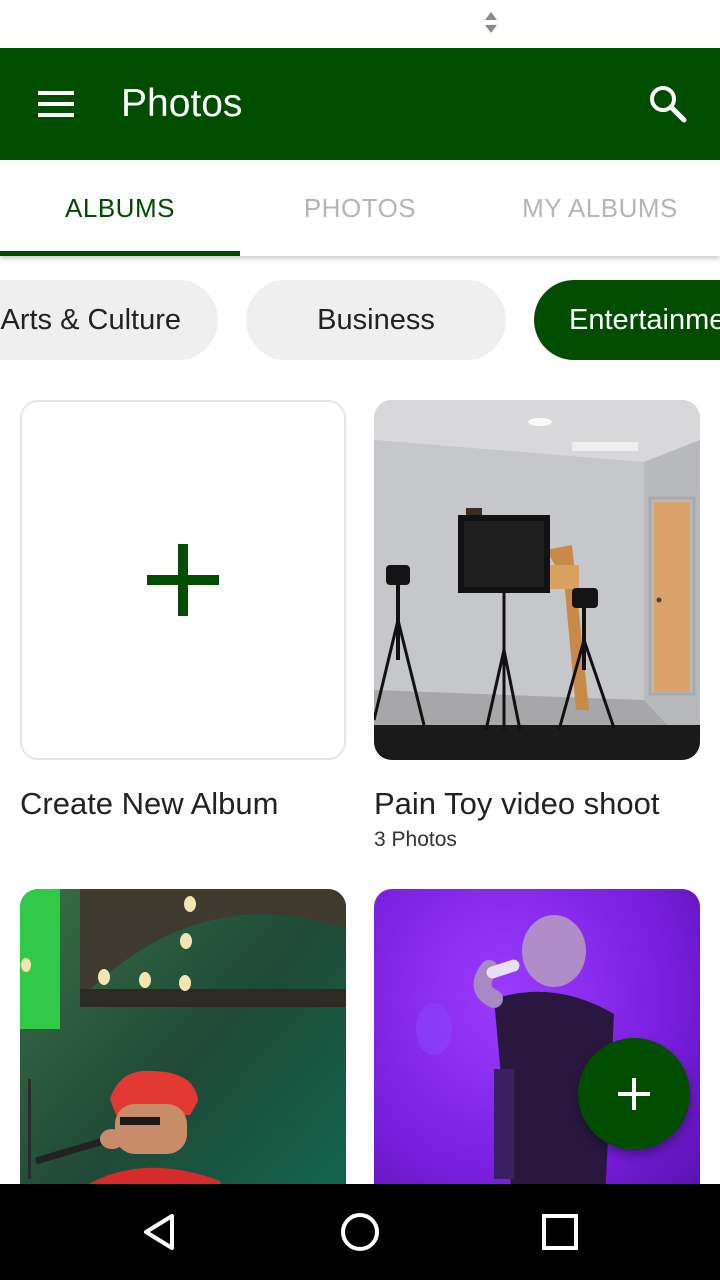  Describe the element at coordinates (560, 1232) in the screenshot. I see `recents-icon` at that location.